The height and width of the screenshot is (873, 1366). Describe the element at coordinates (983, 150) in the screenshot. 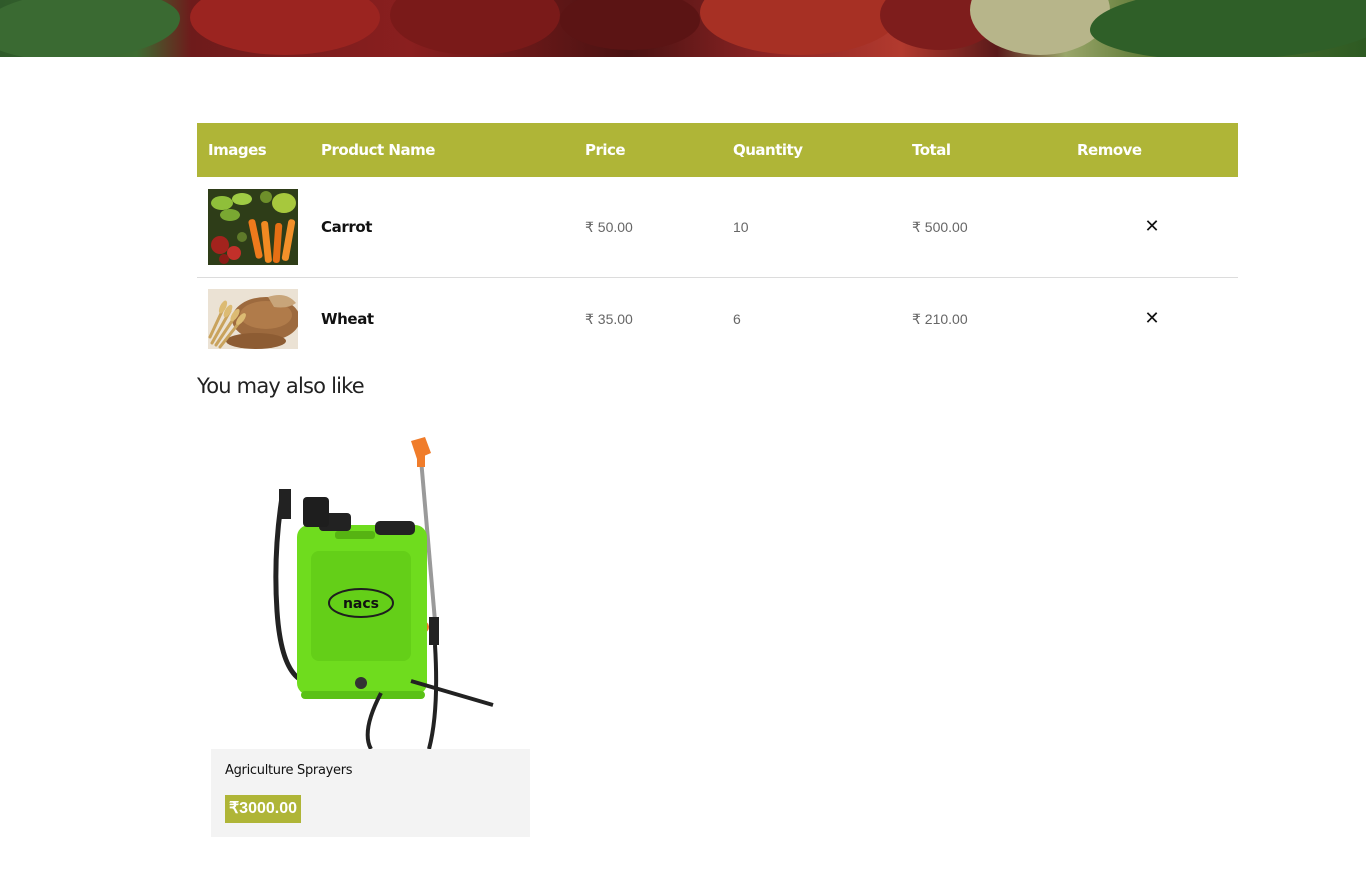

I see `header-total: Total` at that location.